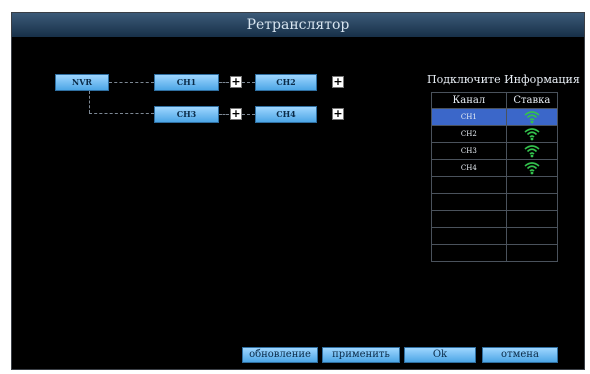 The image size is (590, 374). I want to click on connection-info-title: Подключите Информация, so click(503, 79).